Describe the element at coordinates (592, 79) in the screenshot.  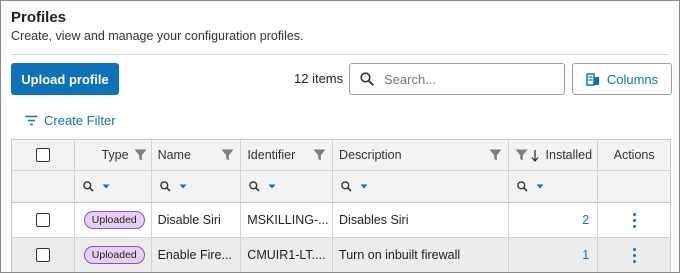
I see `columns-icon` at that location.